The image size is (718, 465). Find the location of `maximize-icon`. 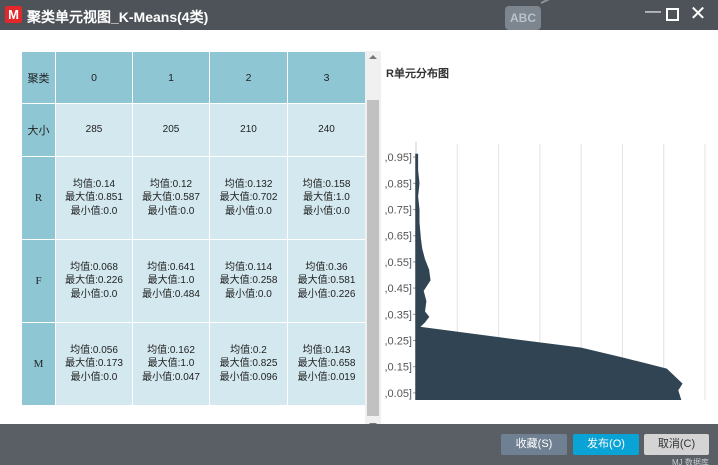

maximize-icon is located at coordinates (672, 14).